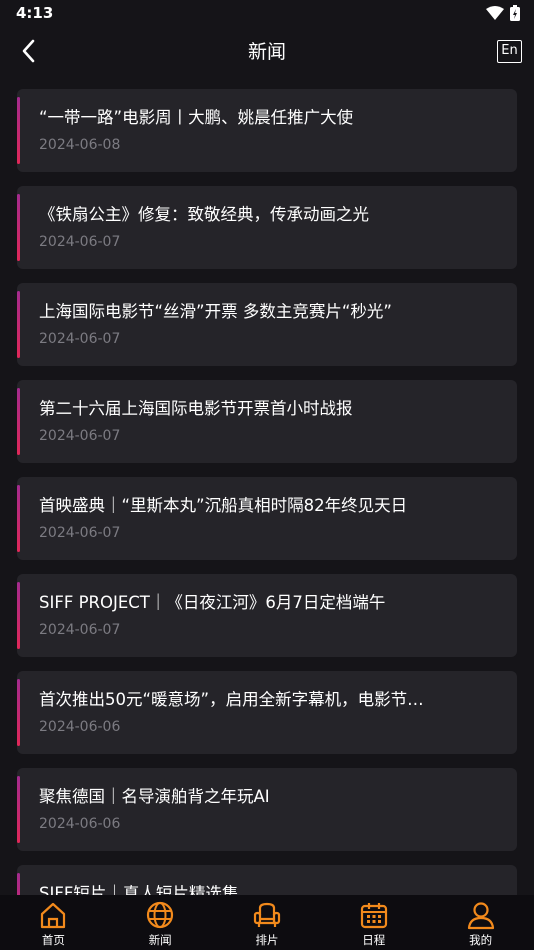 The image size is (534, 950). I want to click on bottom-tab-bar: 首页 新闻 排片 日程 我的, so click(267, 922).